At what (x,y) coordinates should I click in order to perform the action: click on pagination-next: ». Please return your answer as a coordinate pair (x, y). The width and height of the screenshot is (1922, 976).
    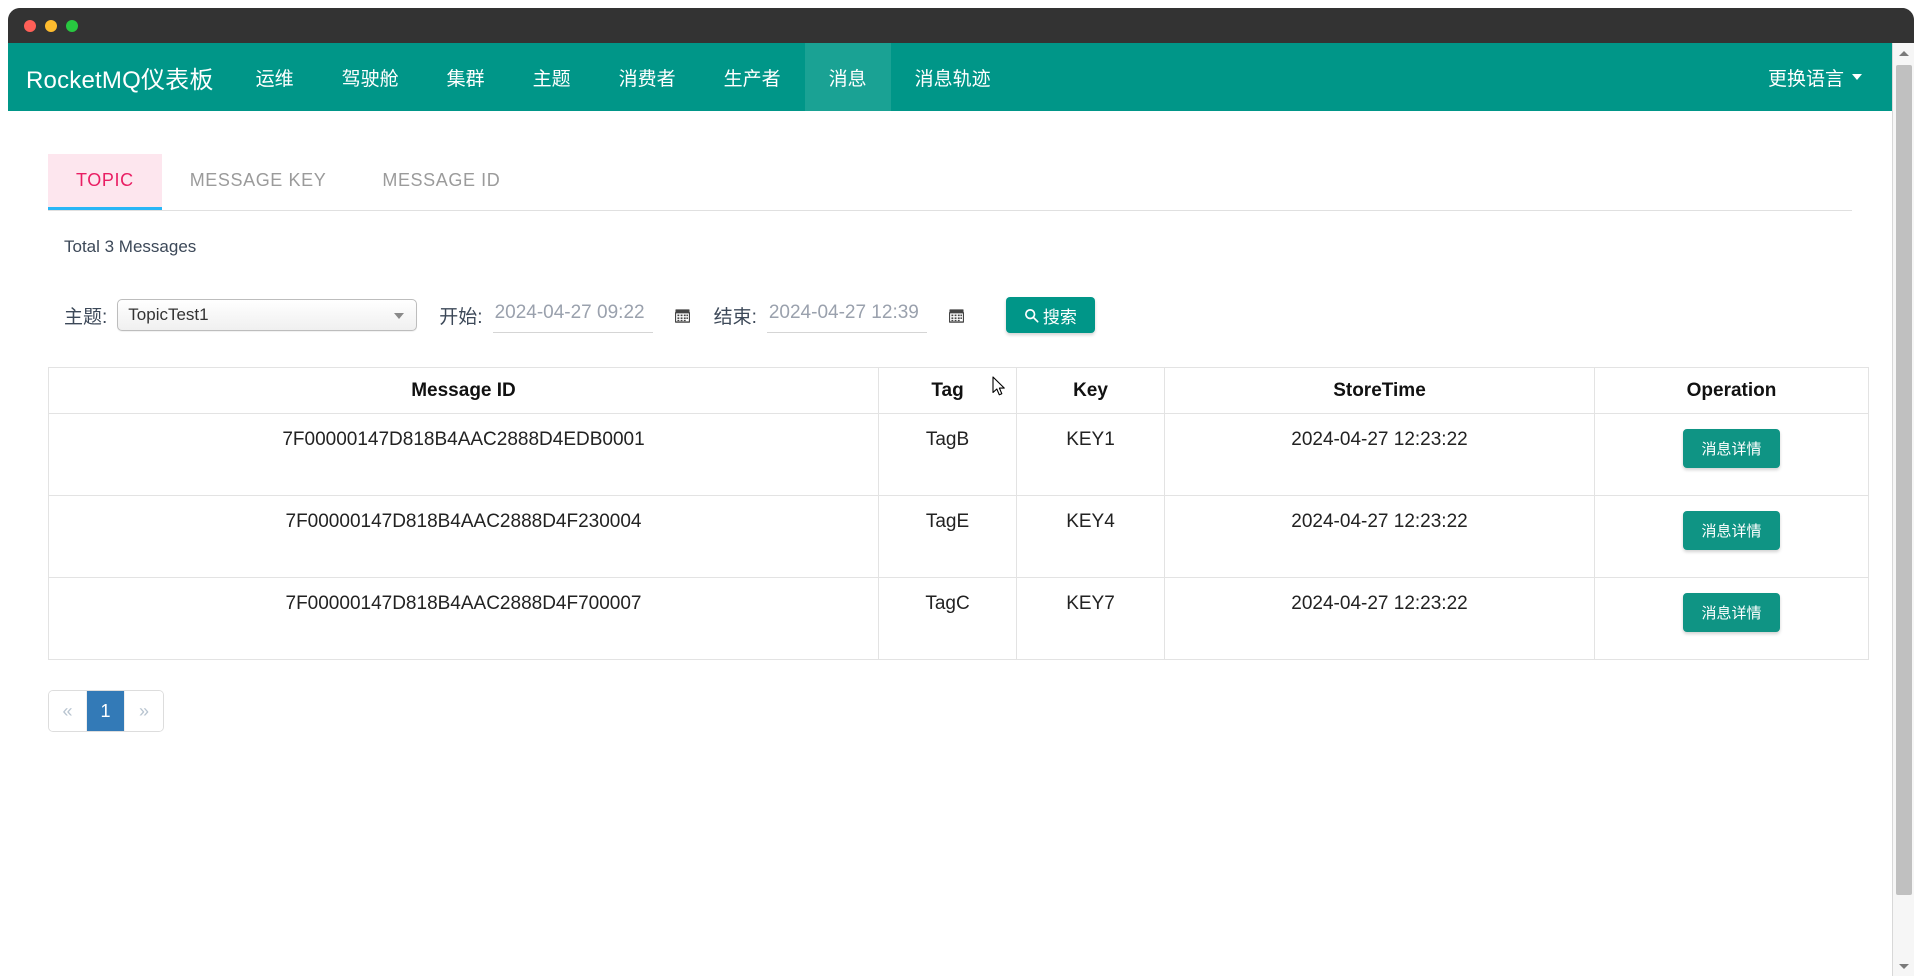
    Looking at the image, I should click on (144, 711).